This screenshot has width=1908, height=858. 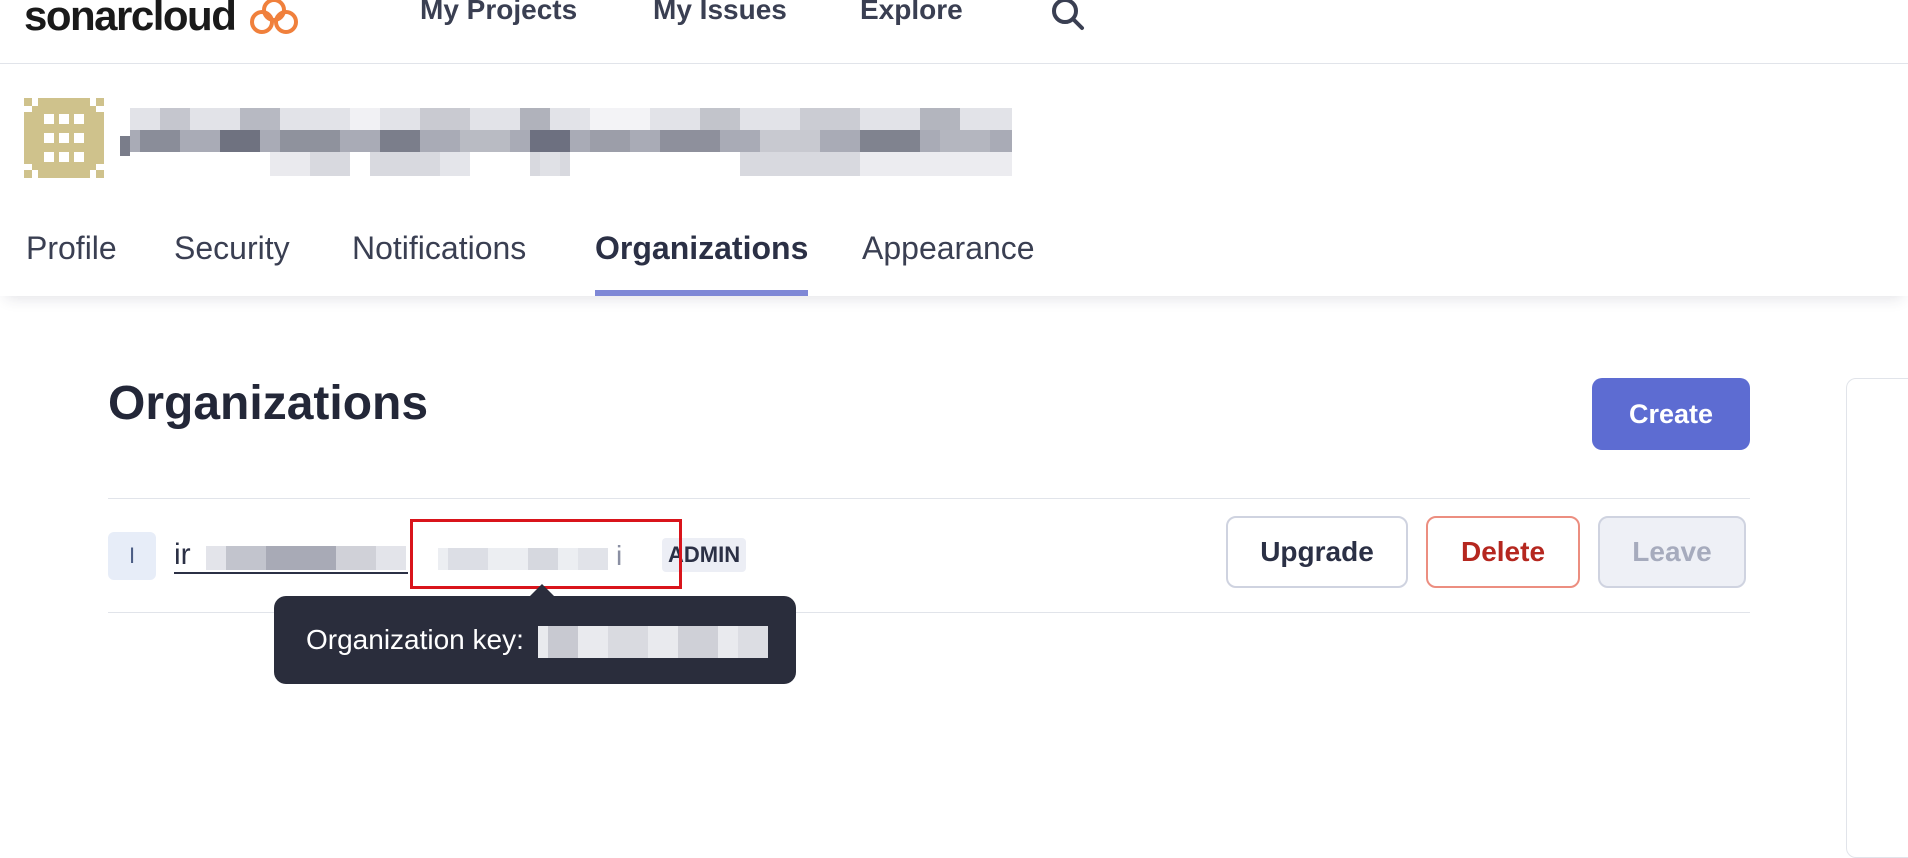 I want to click on top-navigation: sonarcloud My Projects My Issues Explore, so click(x=954, y=32).